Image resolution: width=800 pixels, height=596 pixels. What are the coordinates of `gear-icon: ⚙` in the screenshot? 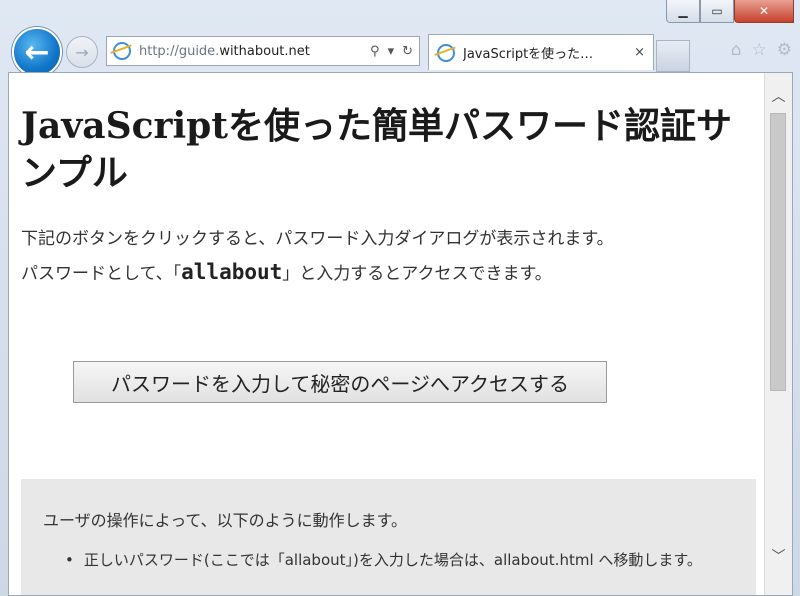 It's located at (784, 50).